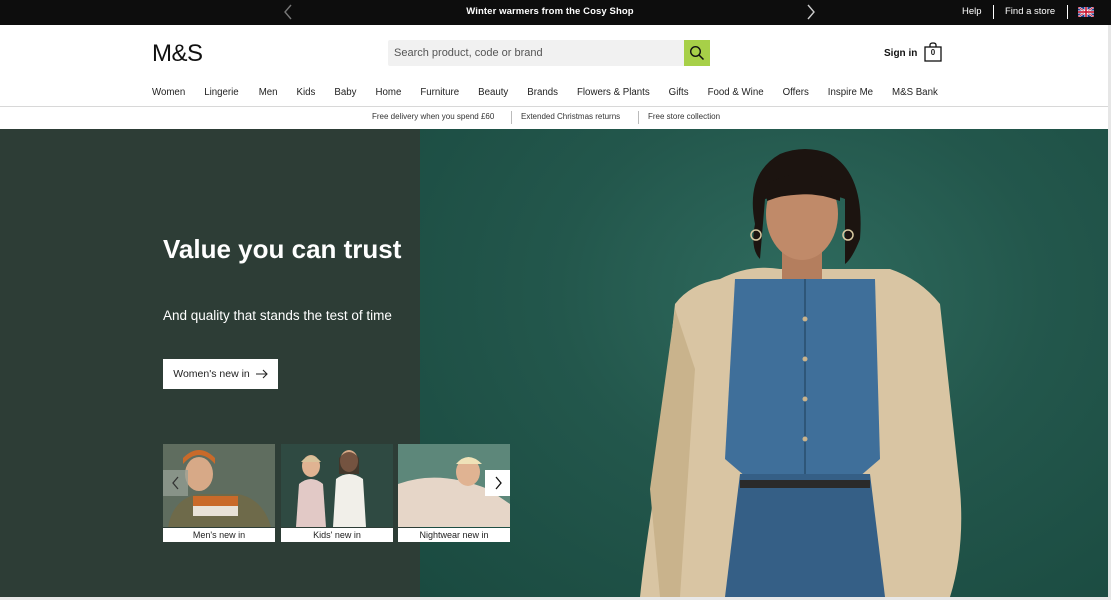  Describe the element at coordinates (433, 116) in the screenshot. I see `benefit-free-delivery: Free delivery when you spend £60` at that location.